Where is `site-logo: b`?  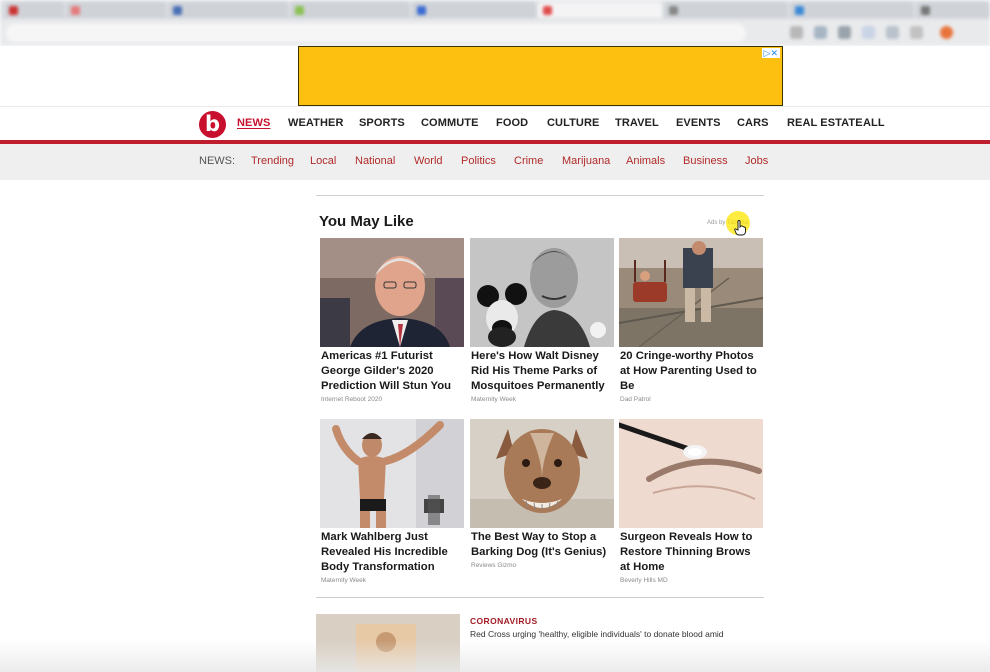 site-logo: b is located at coordinates (212, 124).